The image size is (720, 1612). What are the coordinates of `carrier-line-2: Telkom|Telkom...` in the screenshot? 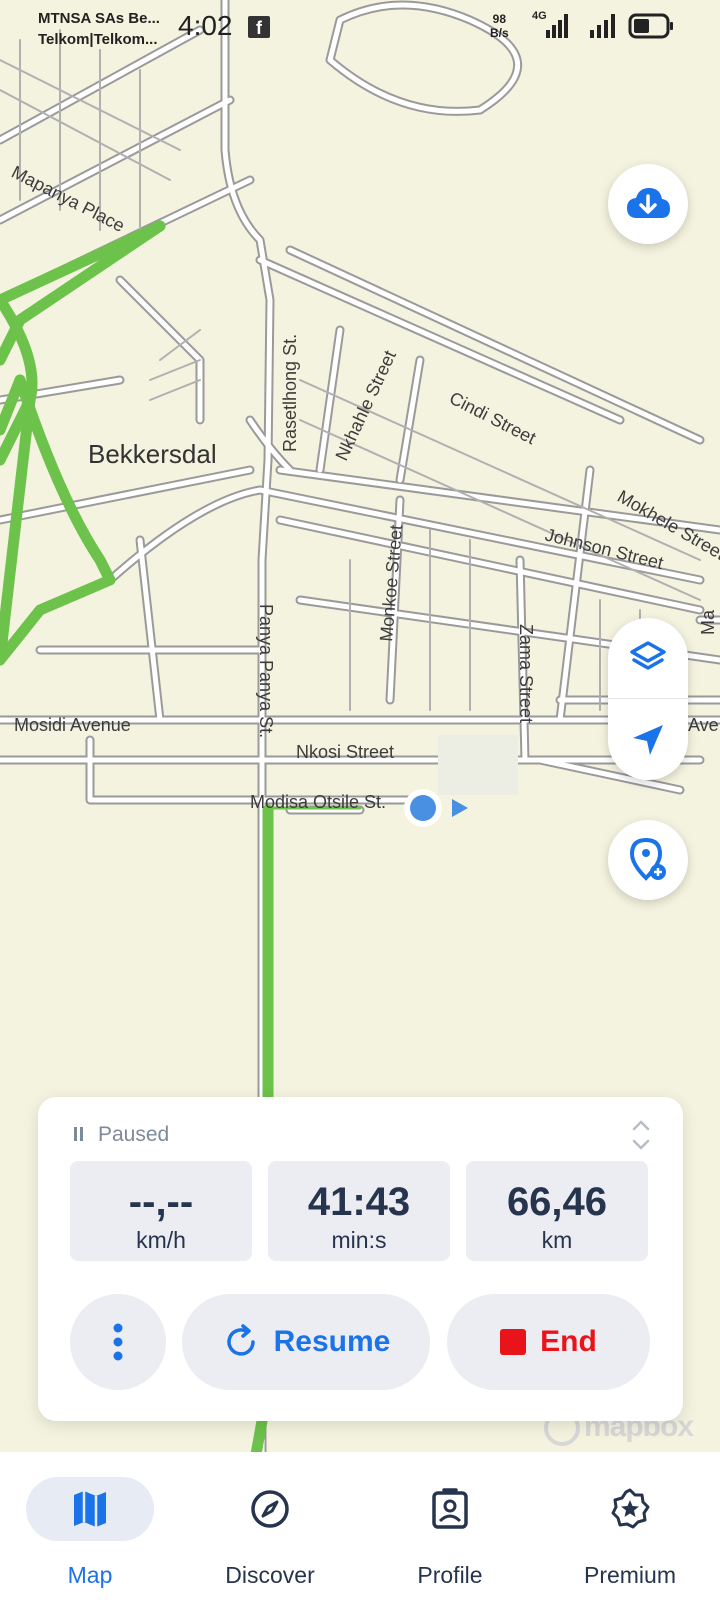 It's located at (98, 39).